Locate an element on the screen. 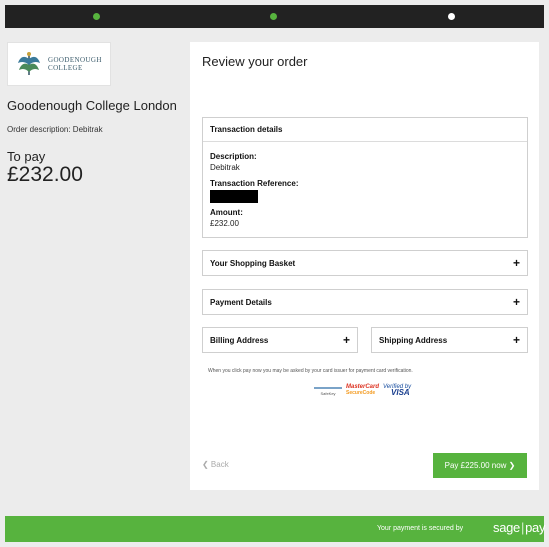  logo-line-1: GOODENOUGH is located at coordinates (75, 60).